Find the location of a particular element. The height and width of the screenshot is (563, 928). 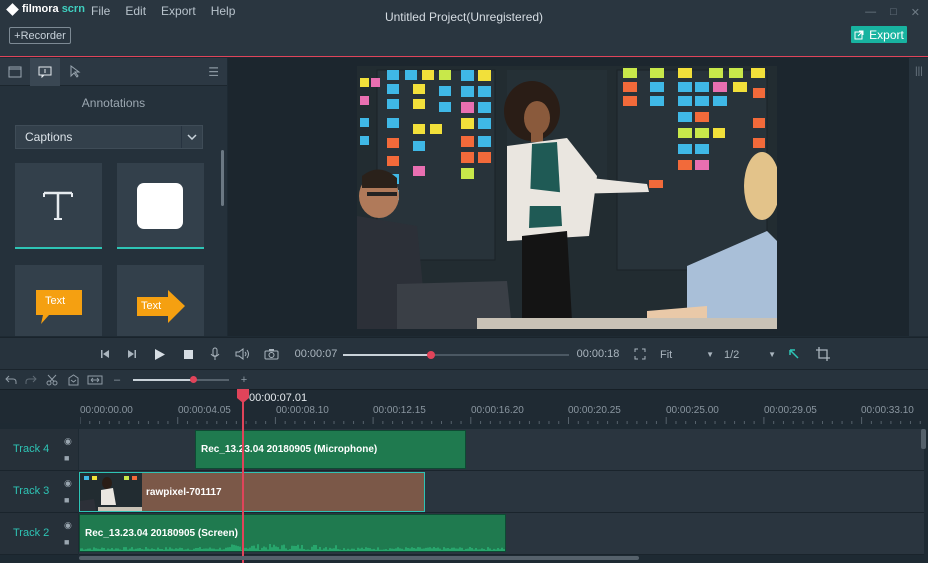

annotation-bubble-icon is located at coordinates (45, 72).